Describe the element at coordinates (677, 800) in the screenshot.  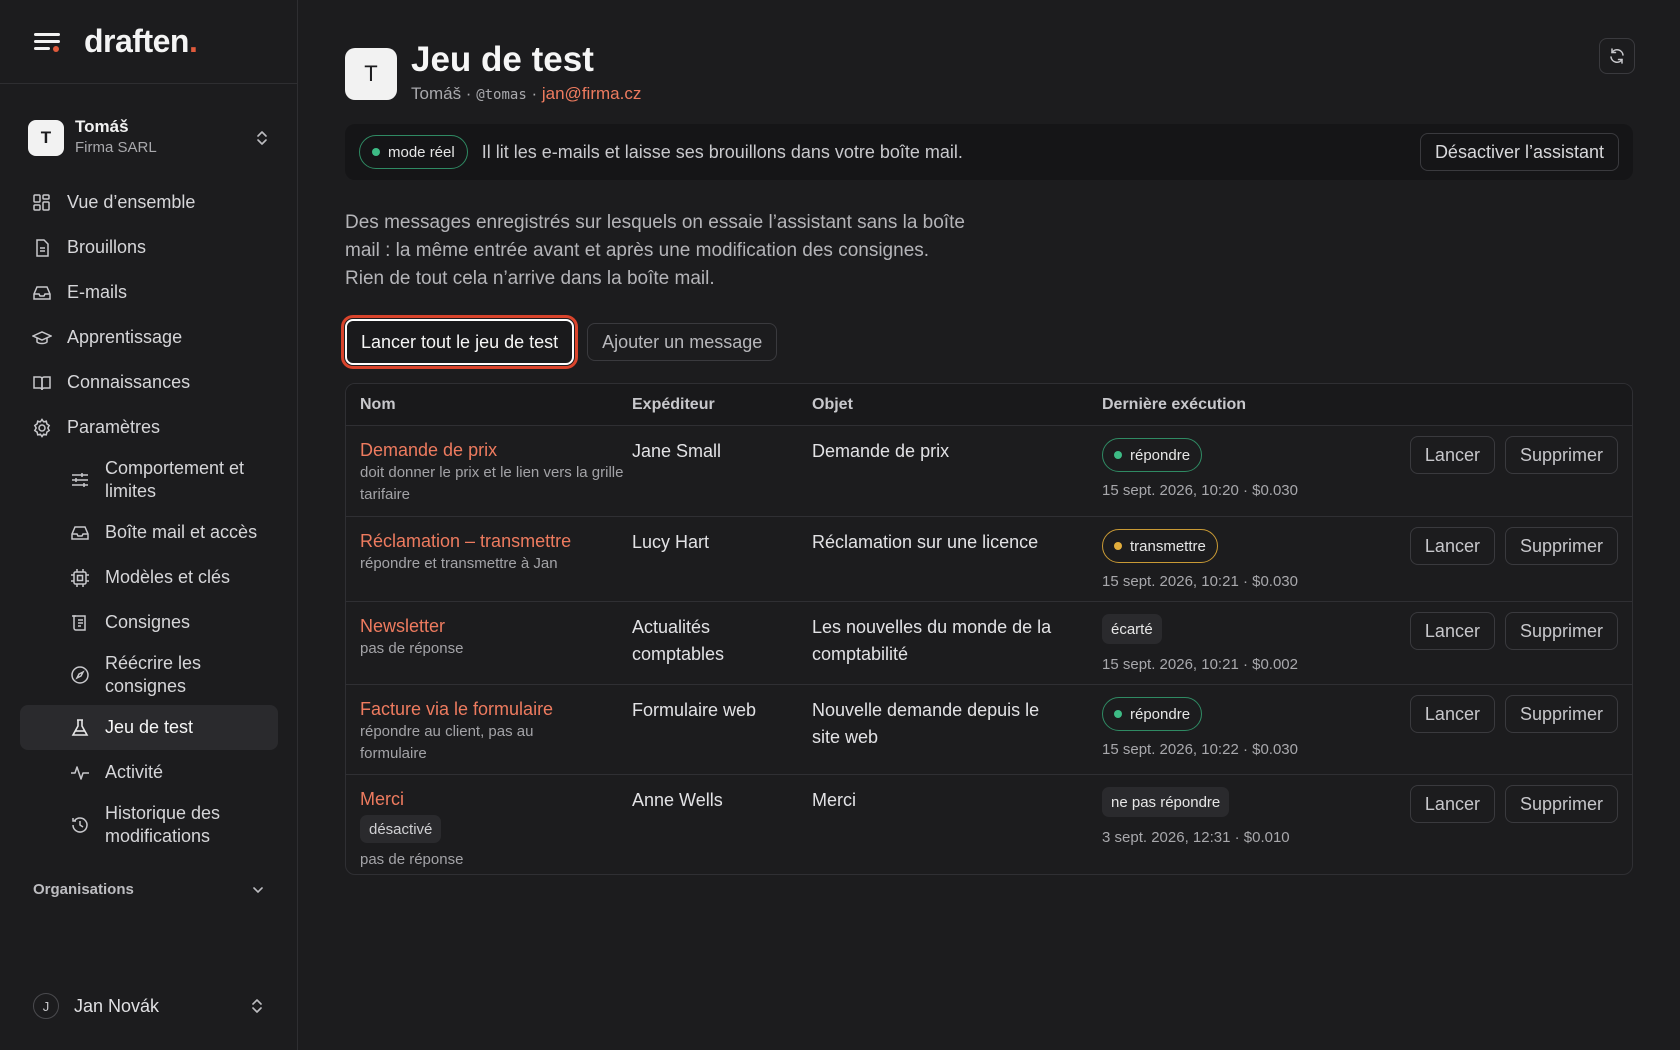
I see `sender-cell: Anne Wells` at that location.